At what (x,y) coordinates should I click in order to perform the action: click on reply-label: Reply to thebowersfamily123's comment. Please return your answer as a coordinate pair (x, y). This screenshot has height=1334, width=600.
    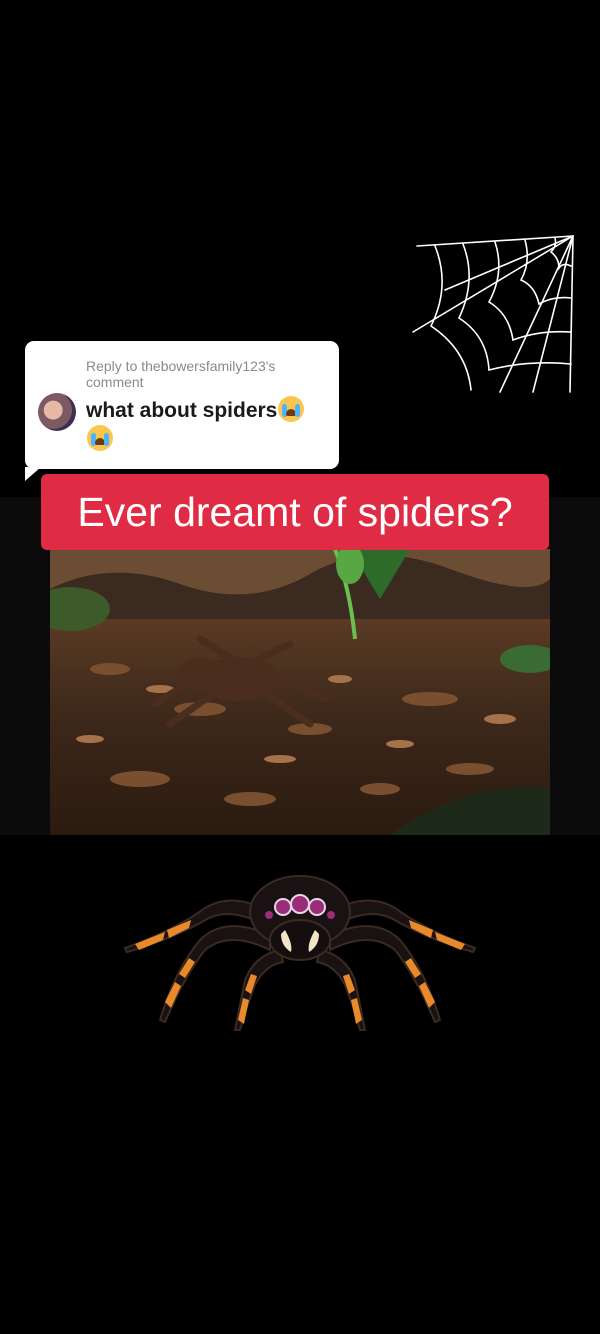
    Looking at the image, I should click on (181, 374).